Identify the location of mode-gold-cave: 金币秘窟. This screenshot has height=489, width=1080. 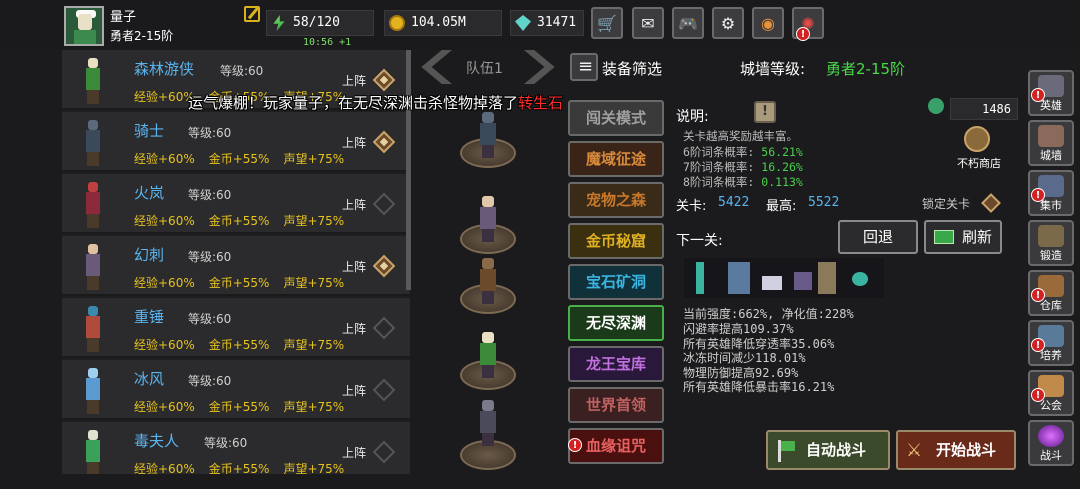
(616, 241).